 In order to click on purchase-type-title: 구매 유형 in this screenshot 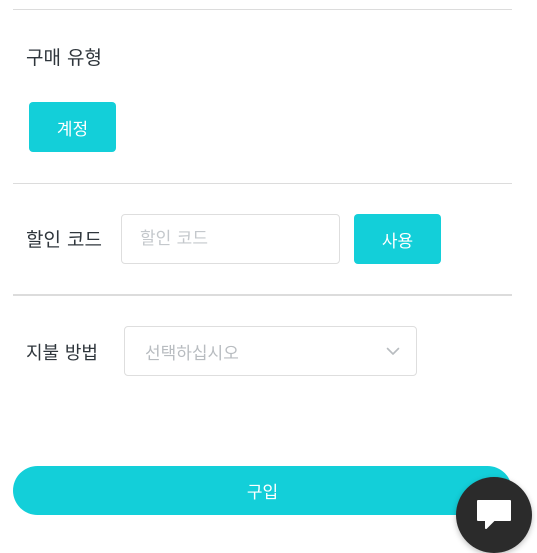, I will do `click(64, 58)`.